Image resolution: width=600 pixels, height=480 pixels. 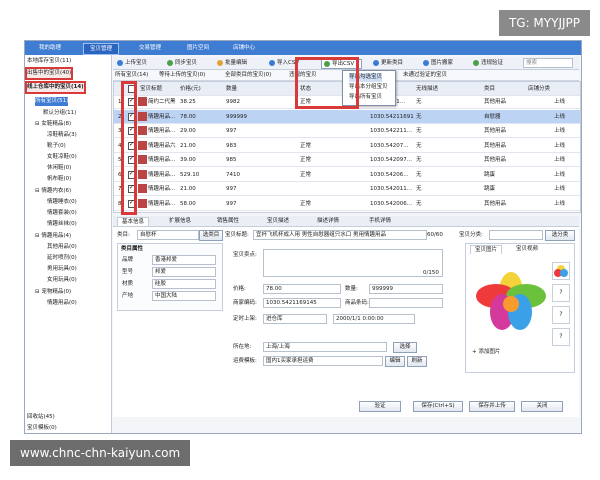 What do you see at coordinates (438, 406) in the screenshot?
I see `save-button: 保存(Ctrl+S)` at bounding box center [438, 406].